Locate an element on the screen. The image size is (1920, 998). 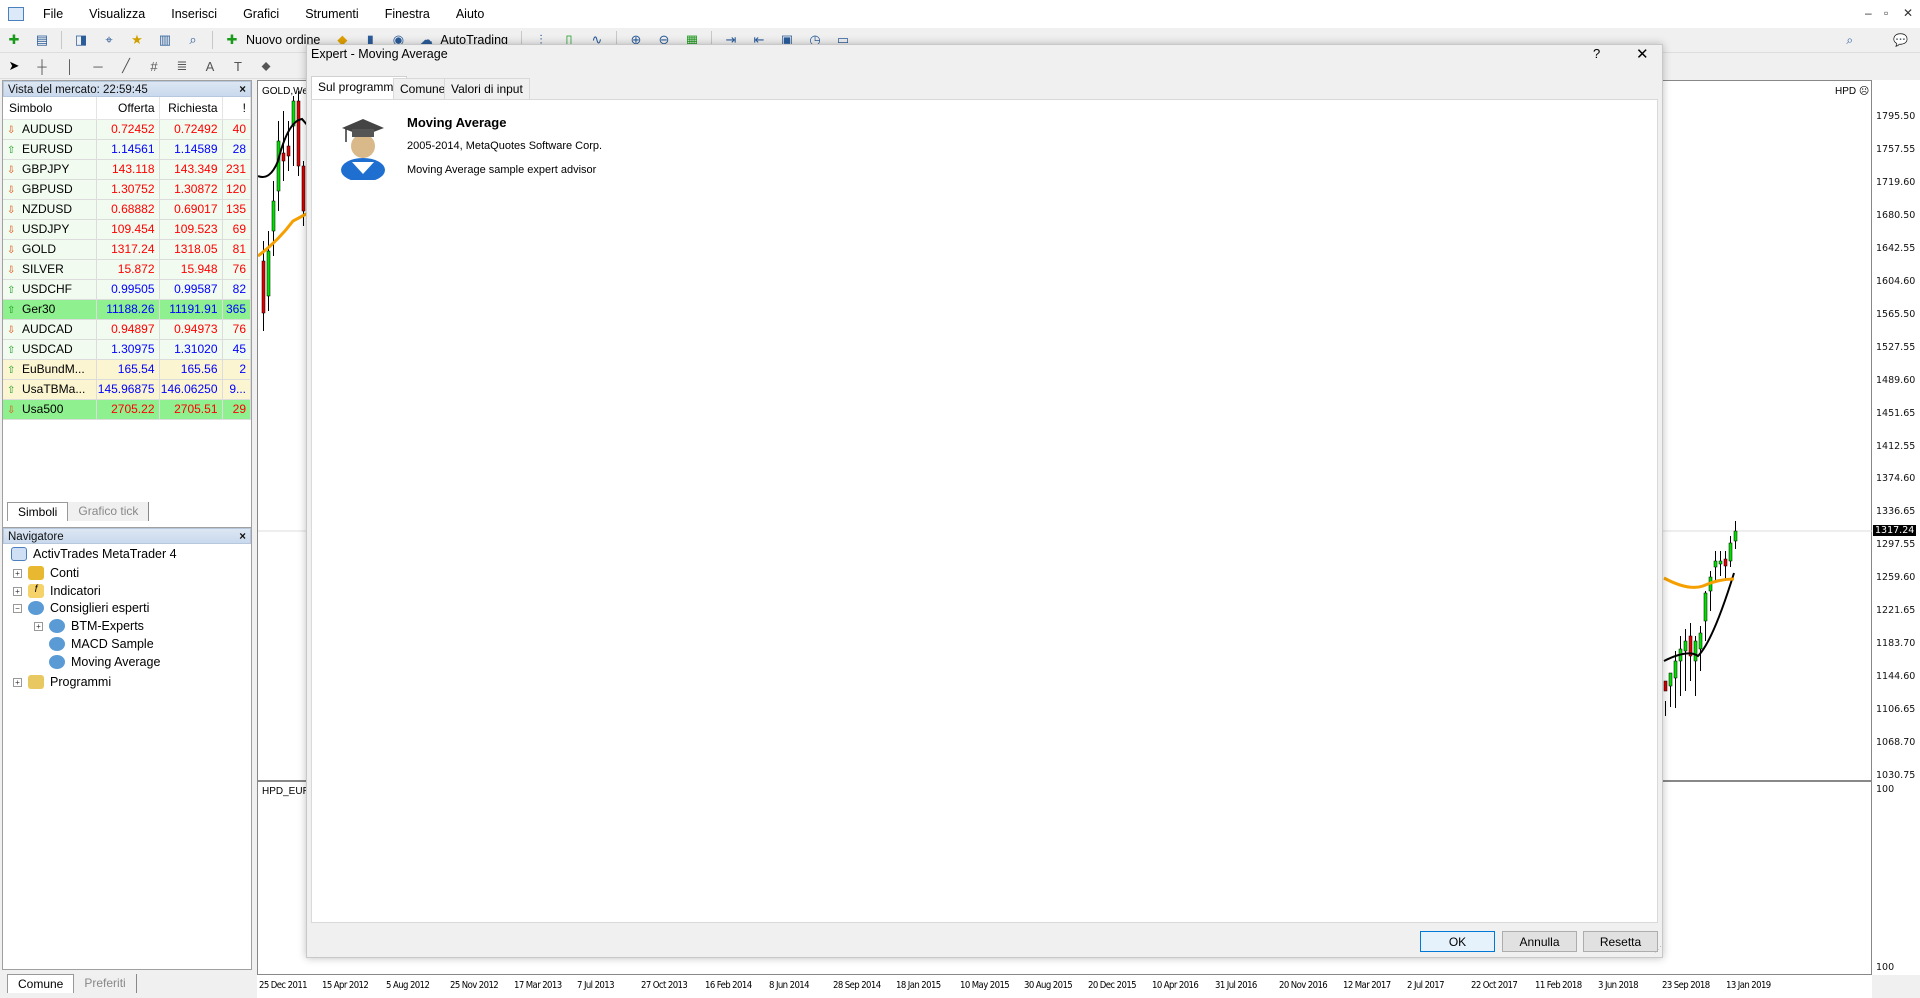
market-row: ⇩ AUDCAD 0.94897 0.94973 76 is located at coordinates (127, 329).